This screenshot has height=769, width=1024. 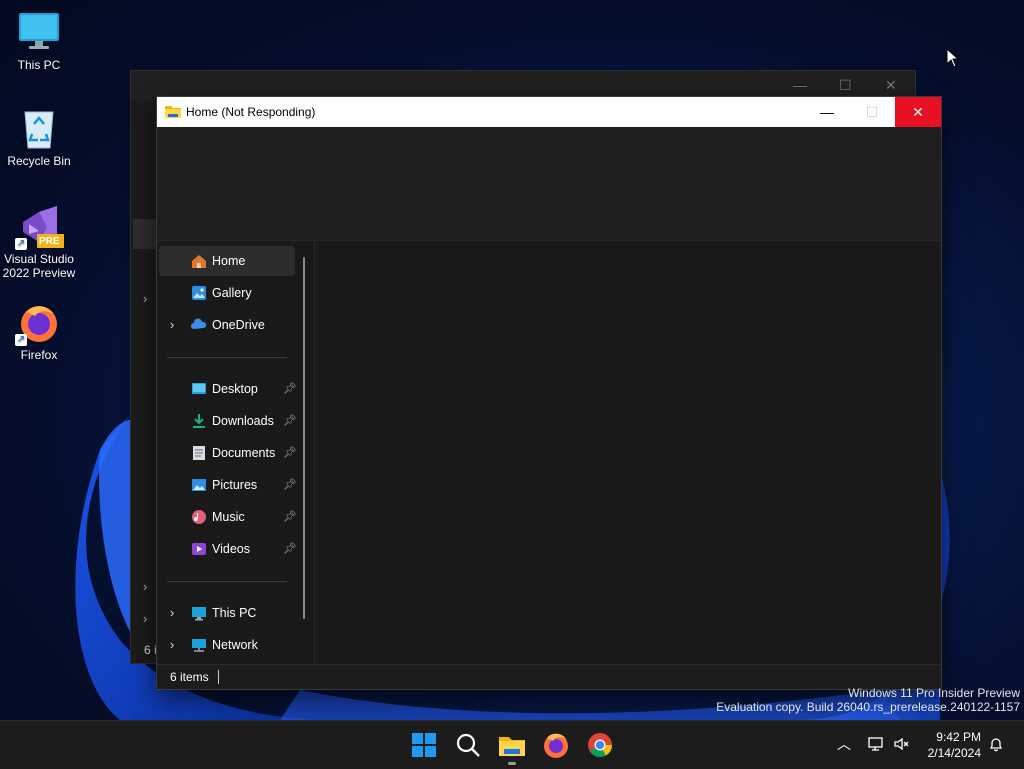 I want to click on firefox-taskbar-button, so click(x=556, y=745).